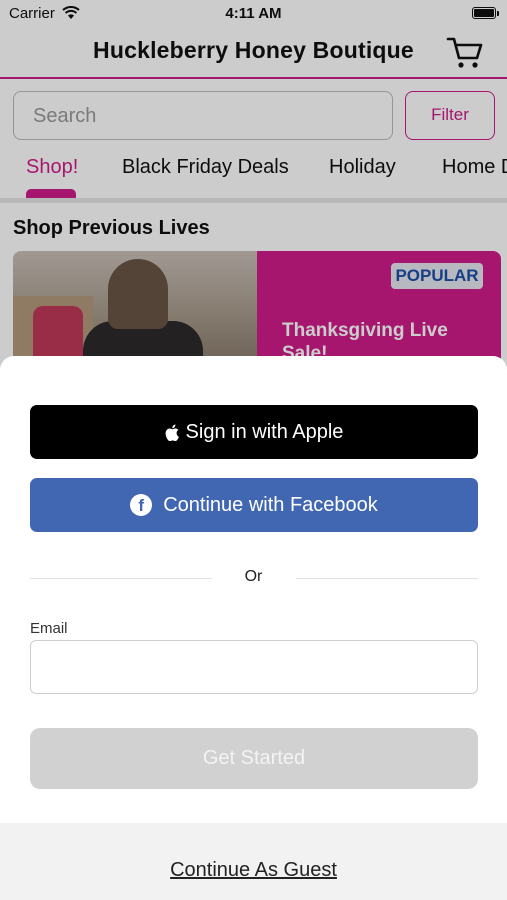 This screenshot has width=507, height=900. I want to click on sign-in-with-apple-button: Sign in with Apple, so click(254, 432).